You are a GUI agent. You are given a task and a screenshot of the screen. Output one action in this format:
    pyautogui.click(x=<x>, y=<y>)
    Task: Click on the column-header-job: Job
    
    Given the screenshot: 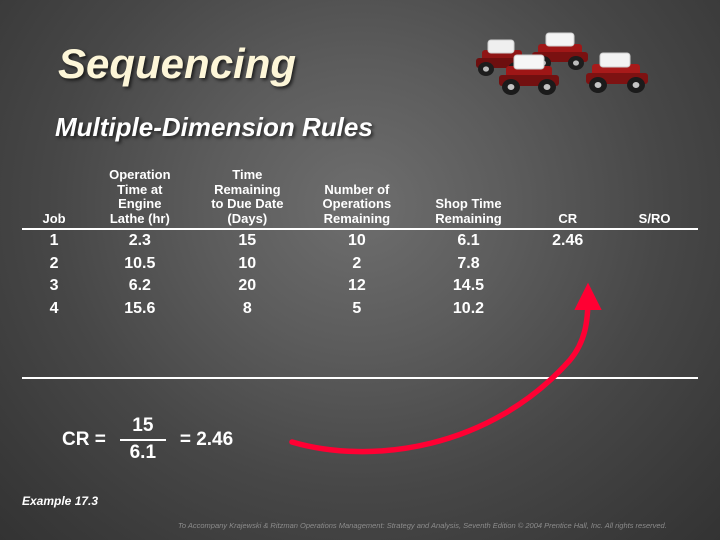 What is the action you would take?
    pyautogui.click(x=54, y=199)
    